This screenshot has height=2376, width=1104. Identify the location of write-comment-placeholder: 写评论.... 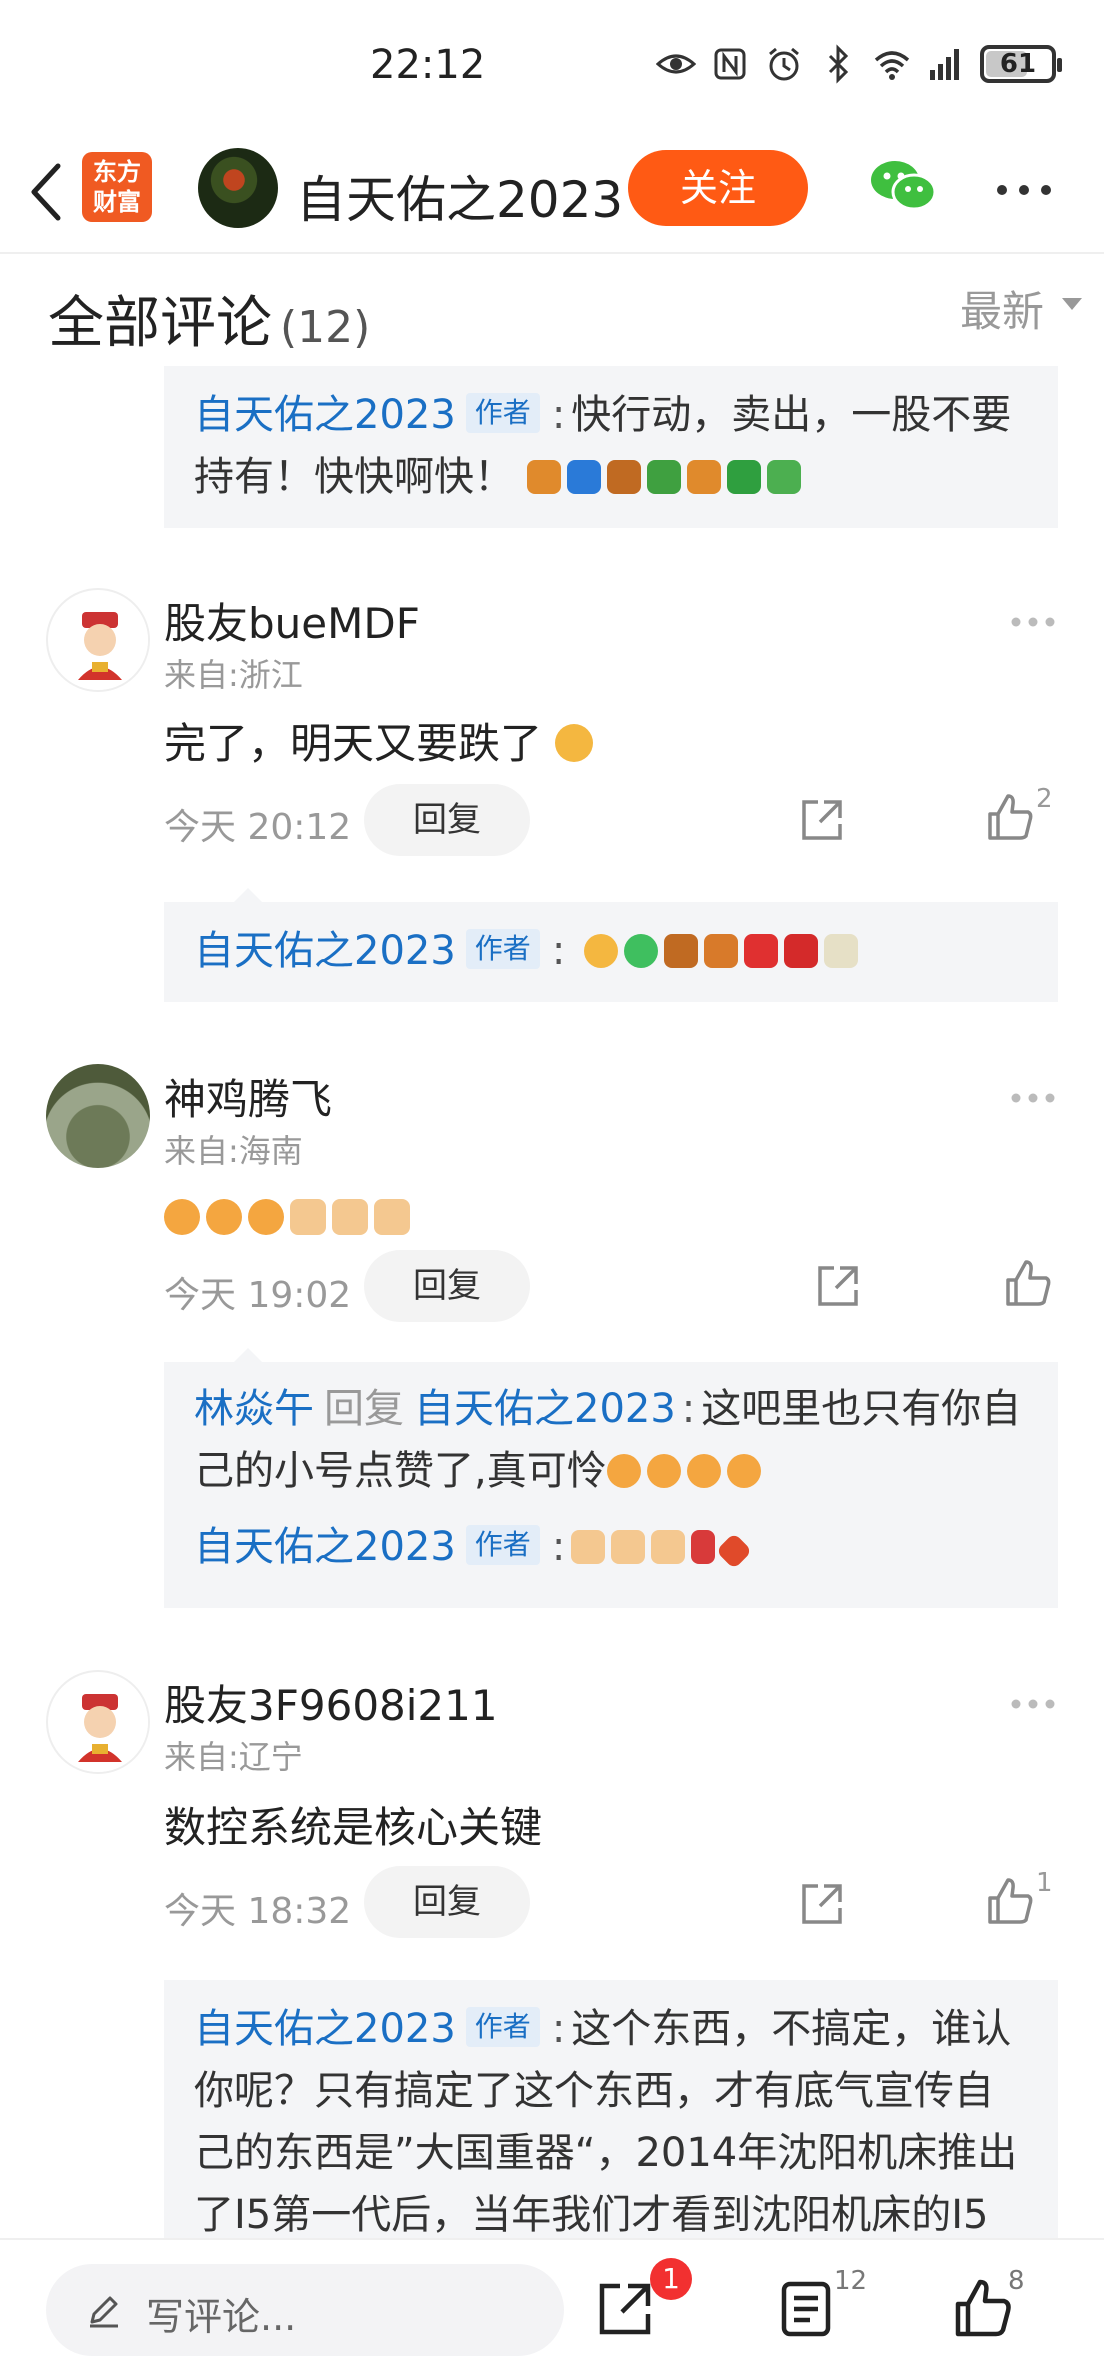
(221, 2317).